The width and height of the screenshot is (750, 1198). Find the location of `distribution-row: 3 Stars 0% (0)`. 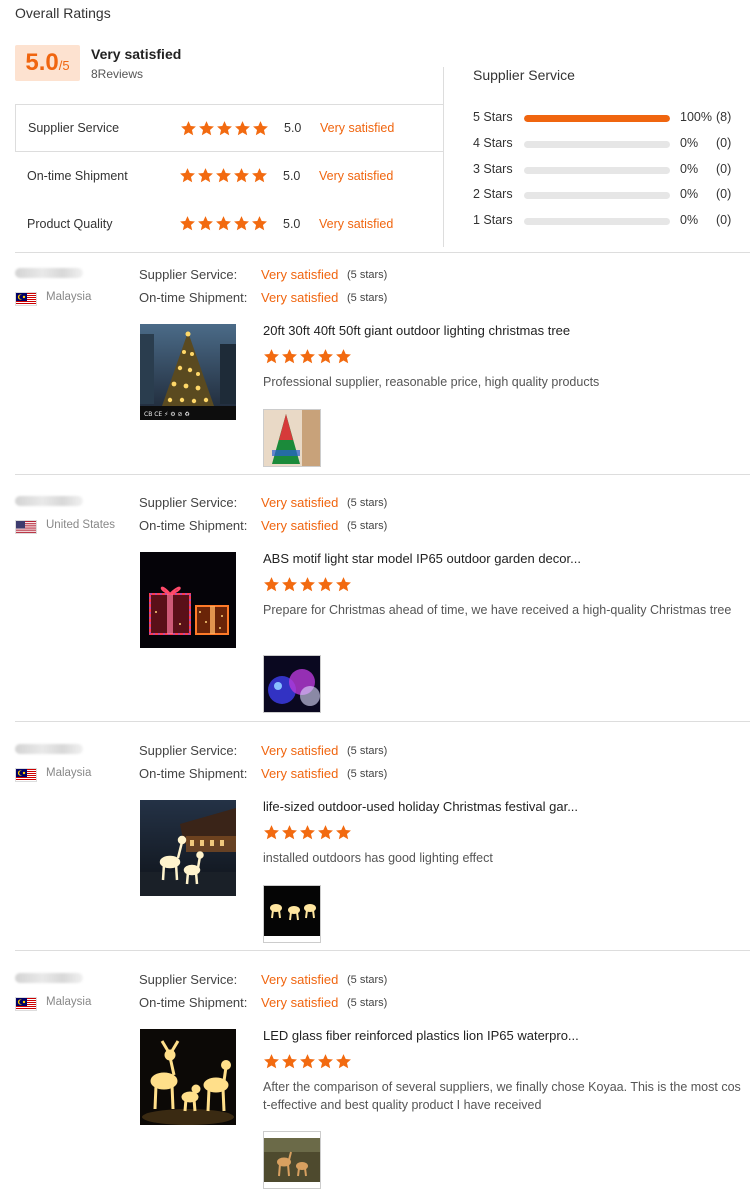

distribution-row: 3 Stars 0% (0) is located at coordinates (608, 170).